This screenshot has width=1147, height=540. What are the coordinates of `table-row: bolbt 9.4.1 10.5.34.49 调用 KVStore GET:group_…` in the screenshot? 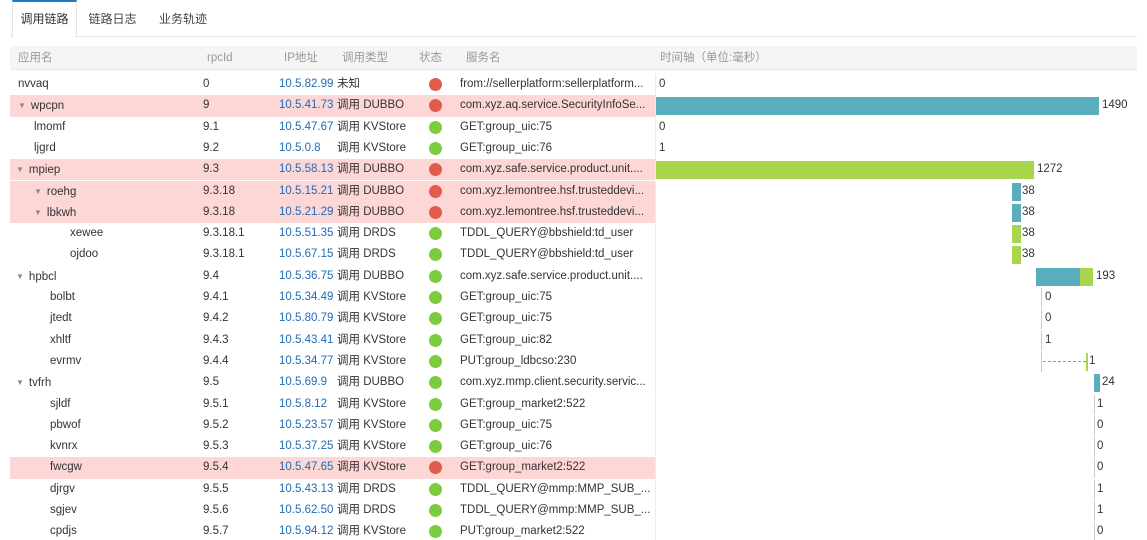 It's located at (573, 298).